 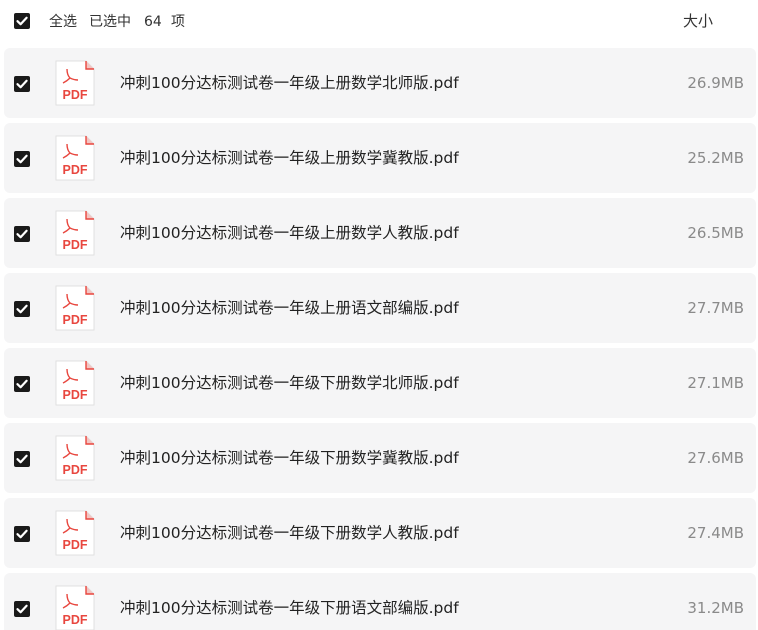 What do you see at coordinates (289, 233) in the screenshot?
I see `file-name: 冲刺100分达标测试卷一年级上册数学人教版.pdf` at bounding box center [289, 233].